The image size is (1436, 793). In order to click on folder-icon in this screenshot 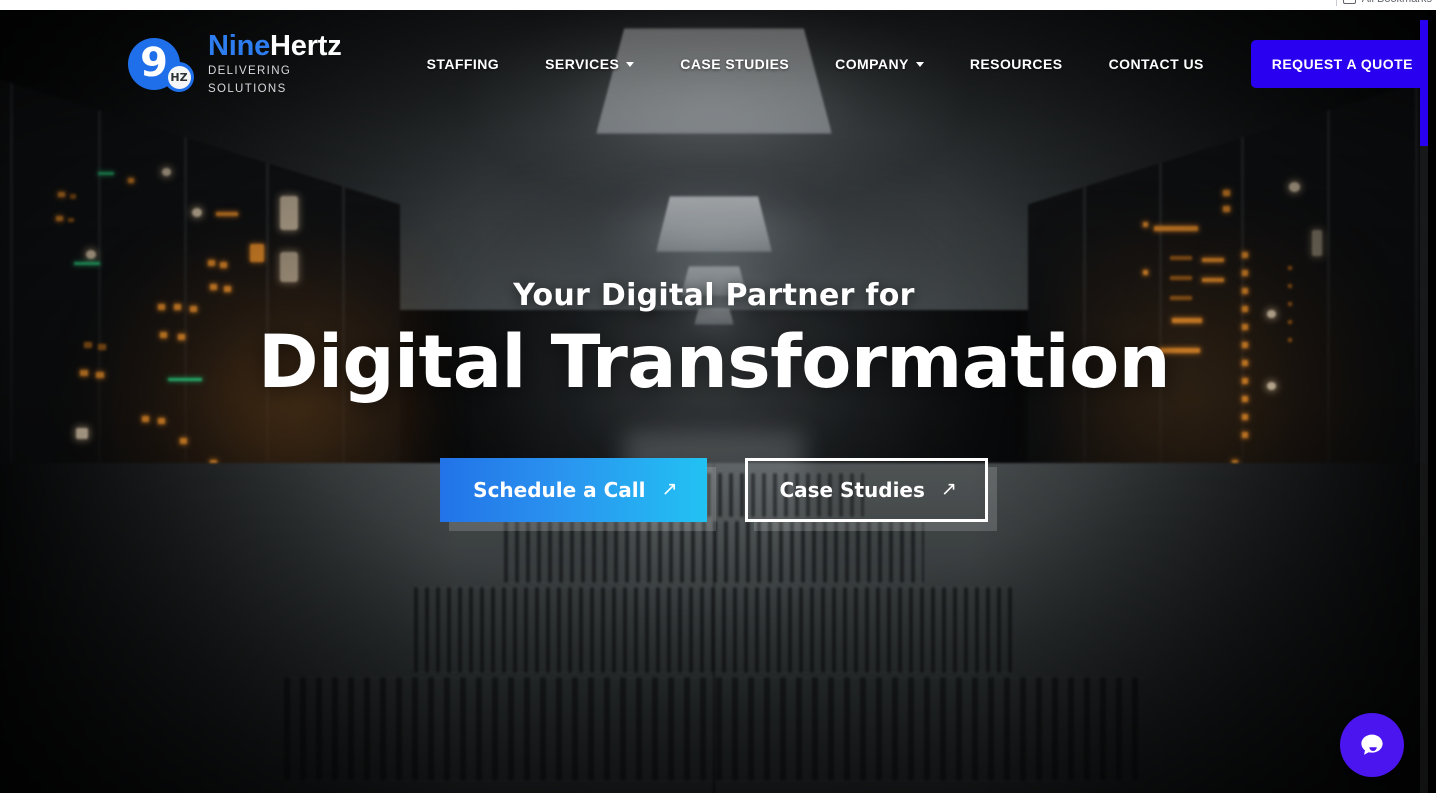, I will do `click(1349, 2)`.